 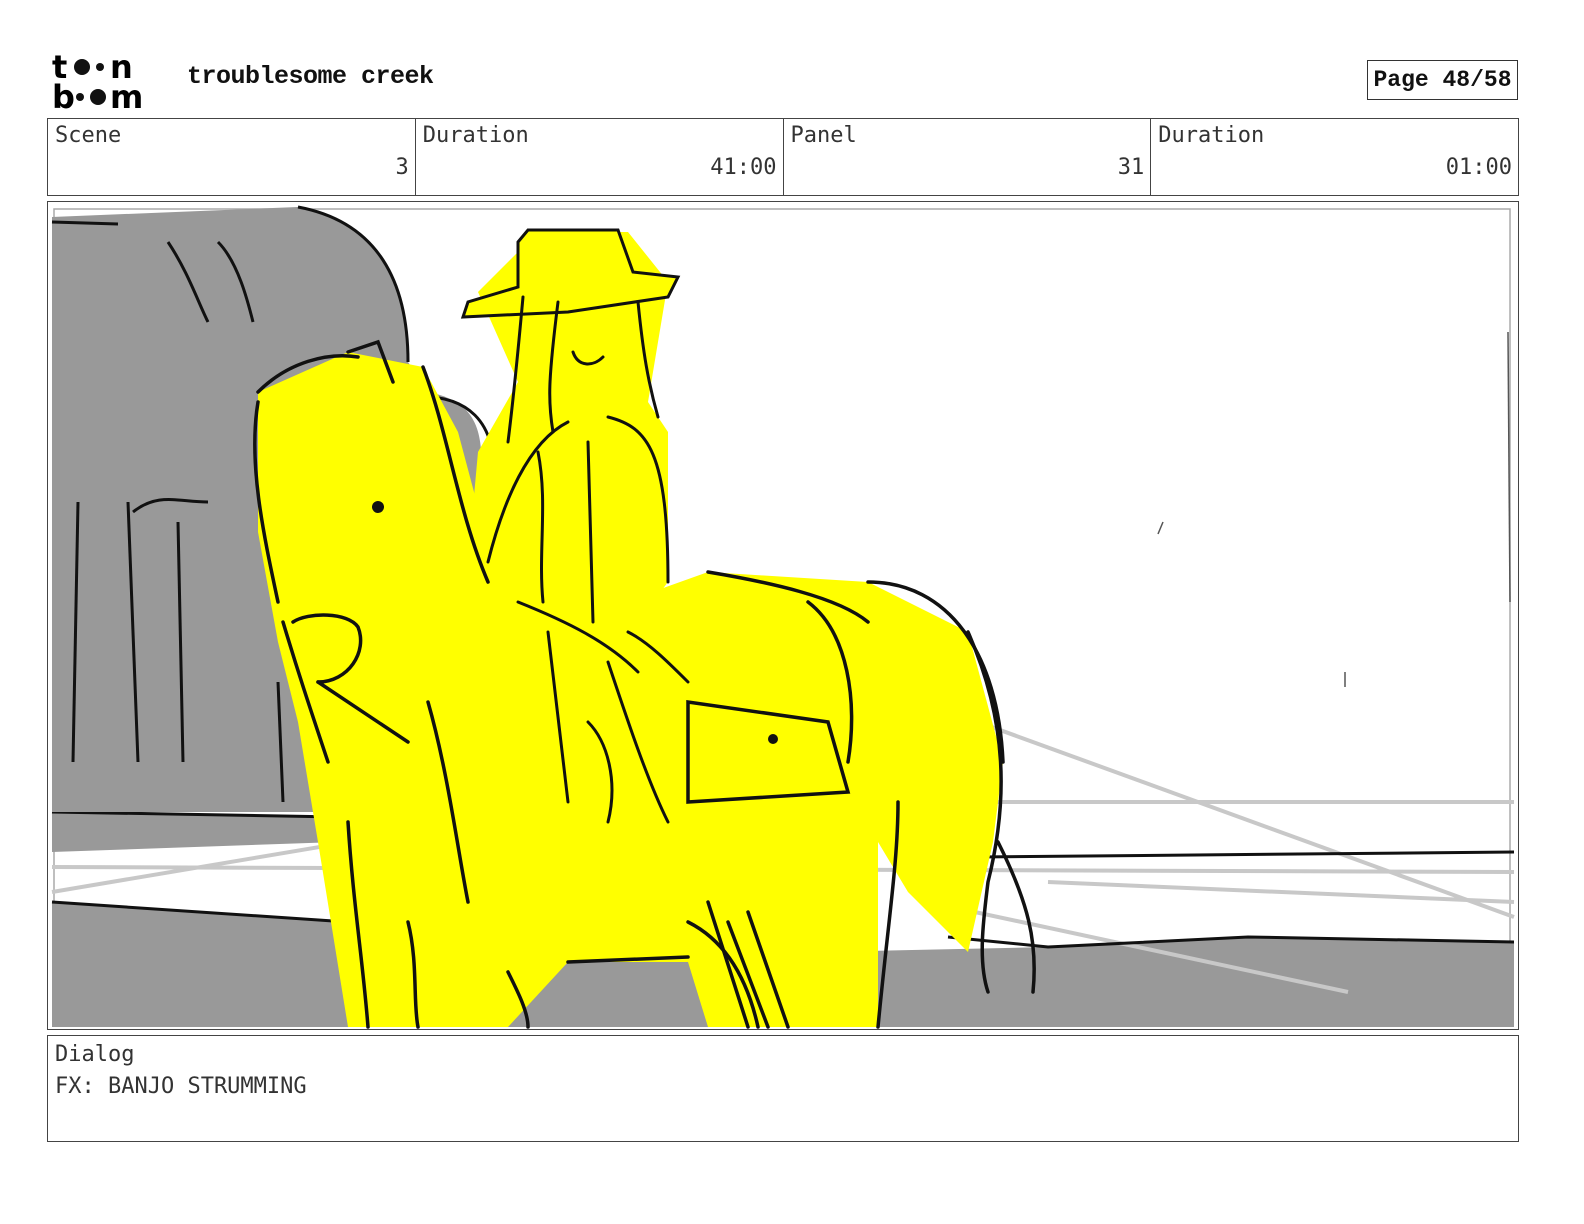 What do you see at coordinates (402, 167) in the screenshot?
I see `scene-value: 3` at bounding box center [402, 167].